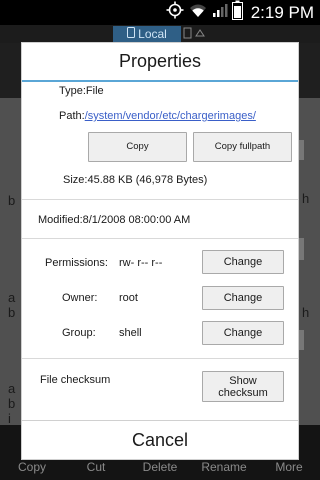 The height and width of the screenshot is (480, 320). Describe the element at coordinates (114, 220) in the screenshot. I see `modified-text: Modified:8/1/2008 08:00:00 AM` at that location.